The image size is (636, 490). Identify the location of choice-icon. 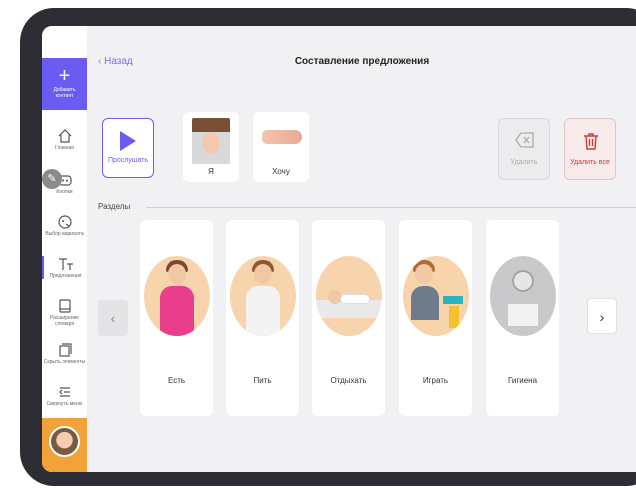
(64, 222).